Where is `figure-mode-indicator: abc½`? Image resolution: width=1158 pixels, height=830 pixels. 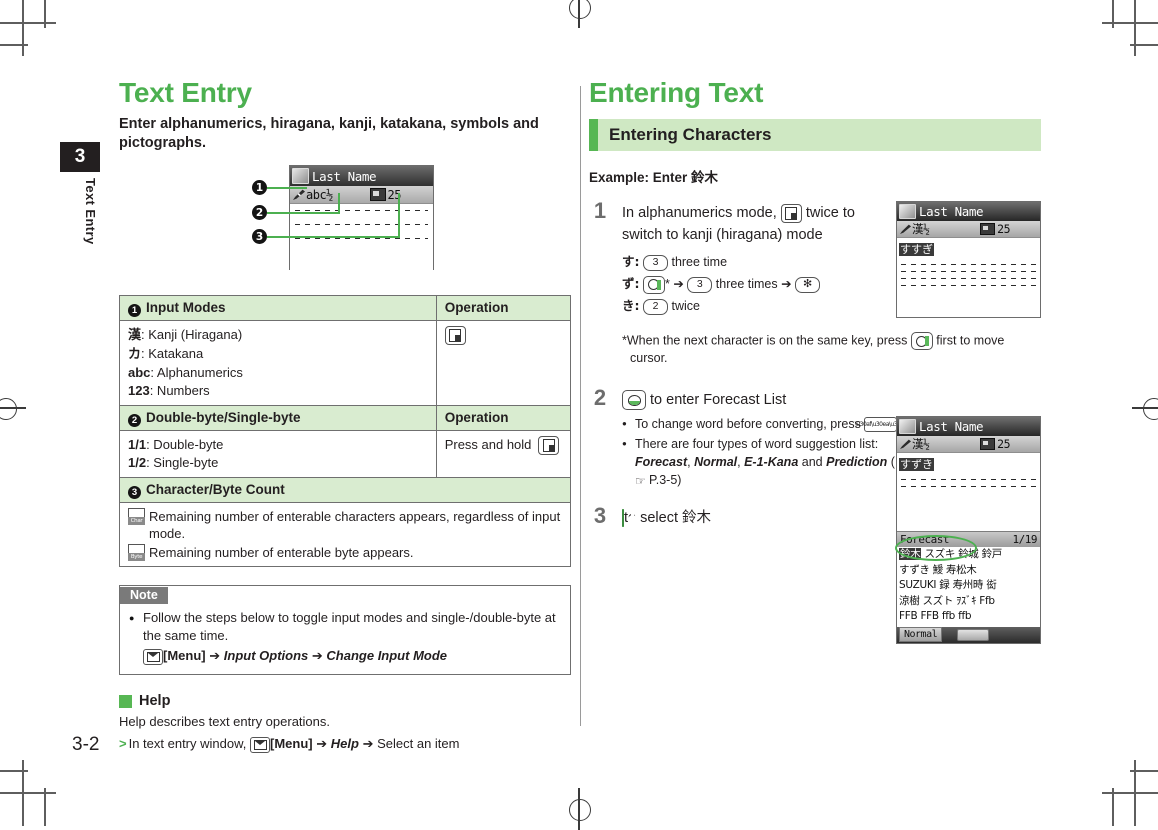
figure-mode-indicator: abc½ is located at coordinates (319, 194).